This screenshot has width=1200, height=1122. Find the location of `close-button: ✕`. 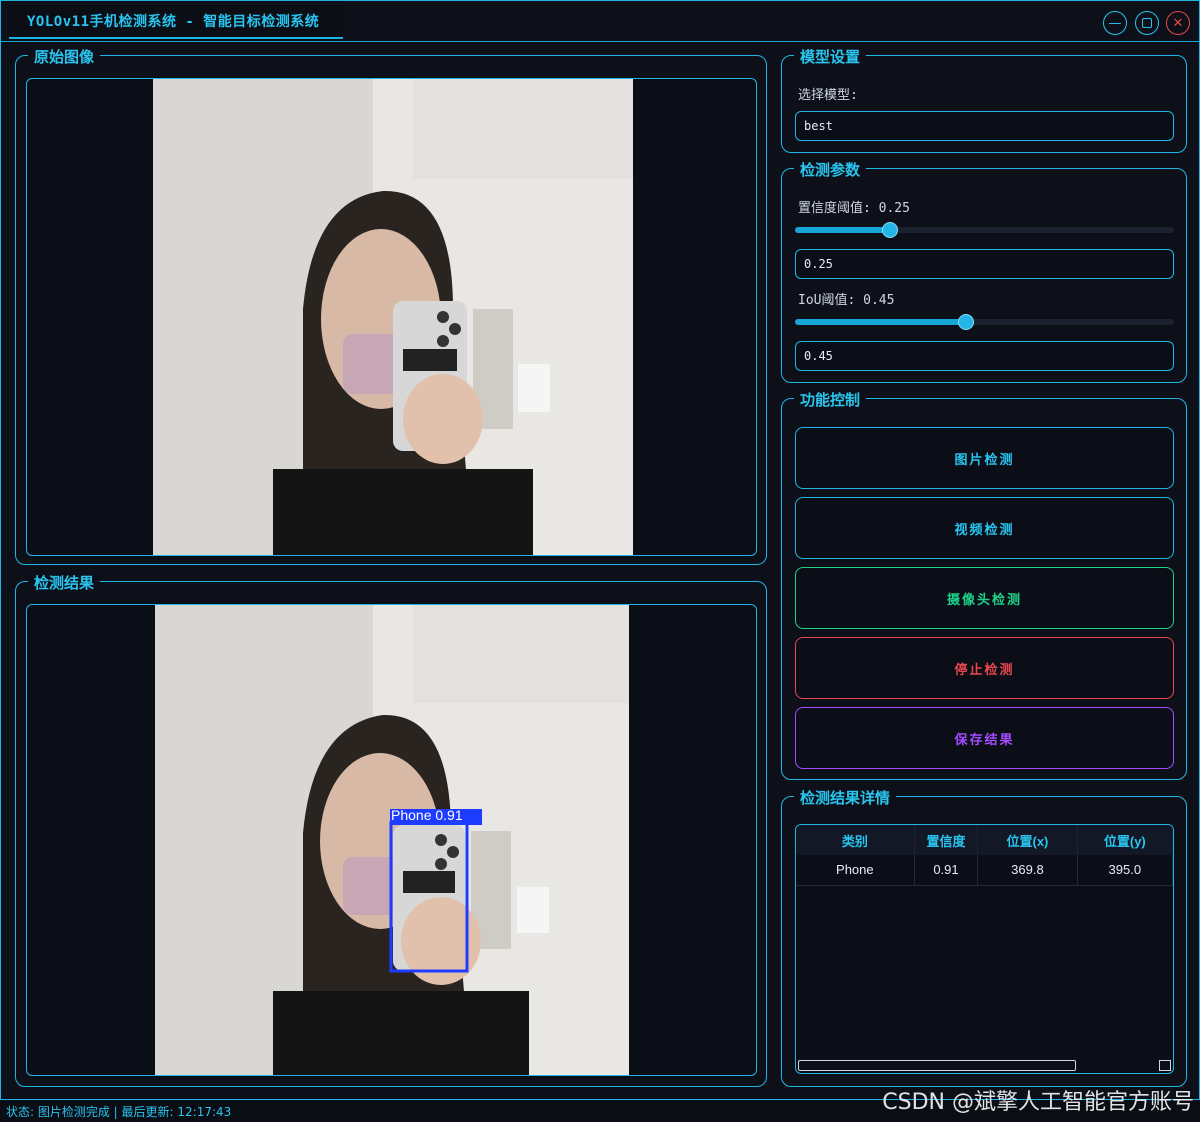

close-button: ✕ is located at coordinates (1178, 23).